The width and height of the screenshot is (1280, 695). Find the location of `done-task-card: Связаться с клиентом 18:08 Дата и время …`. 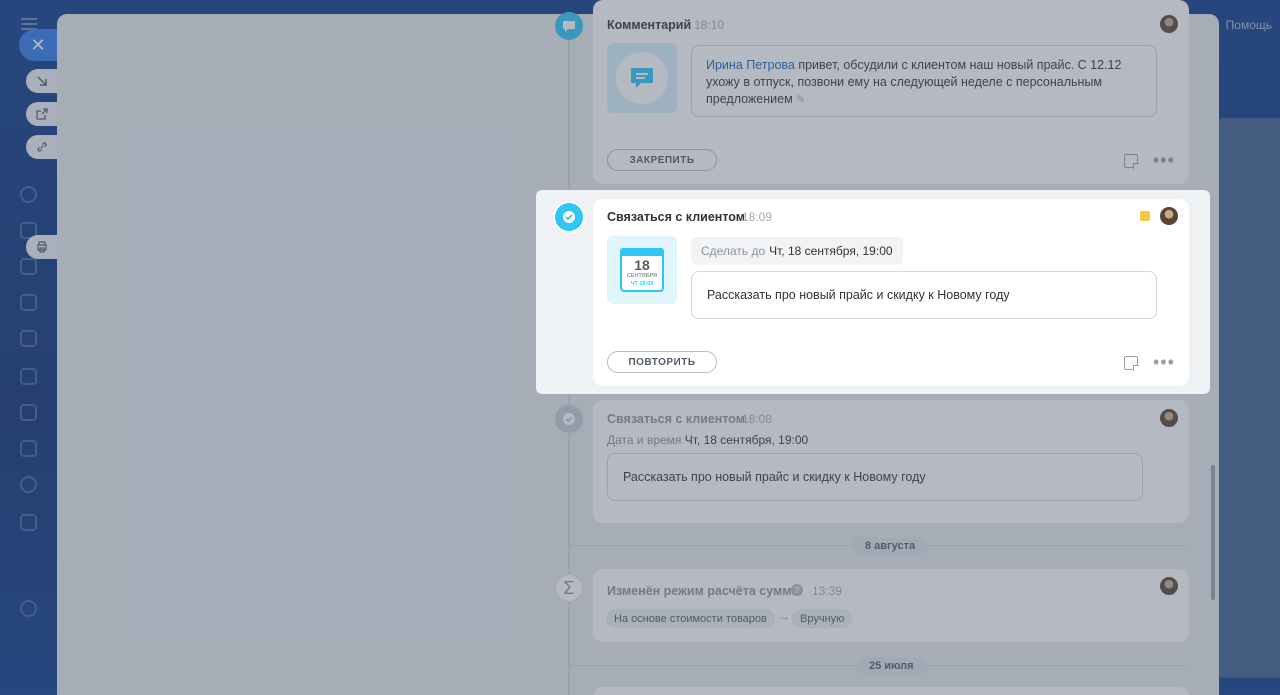

done-task-card: Связаться с клиентом 18:08 Дата и время … is located at coordinates (891, 461).